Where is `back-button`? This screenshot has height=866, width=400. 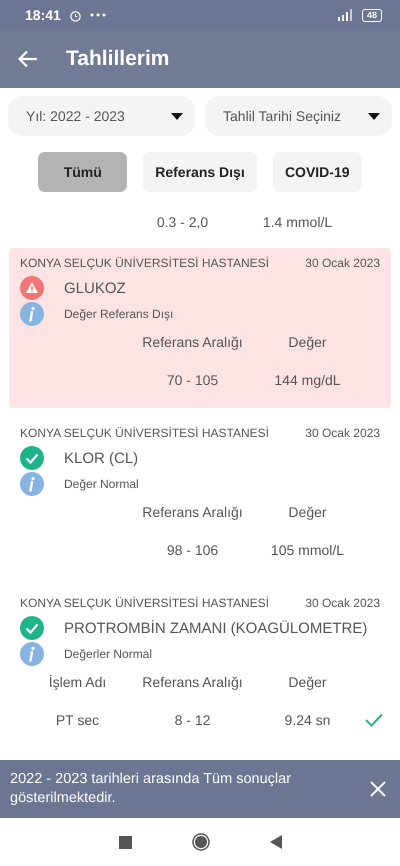 back-button is located at coordinates (28, 59).